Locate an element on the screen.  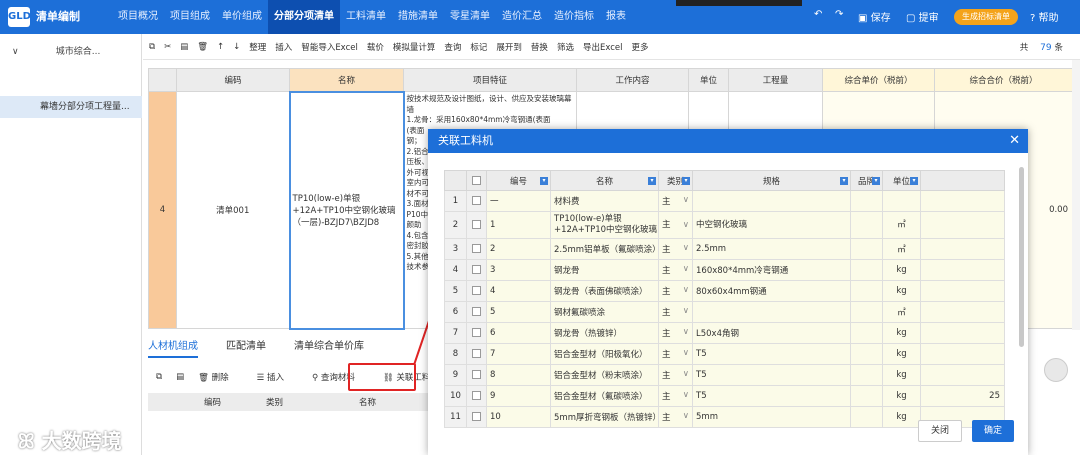
row-number: 8 is located at coordinates (455, 354).